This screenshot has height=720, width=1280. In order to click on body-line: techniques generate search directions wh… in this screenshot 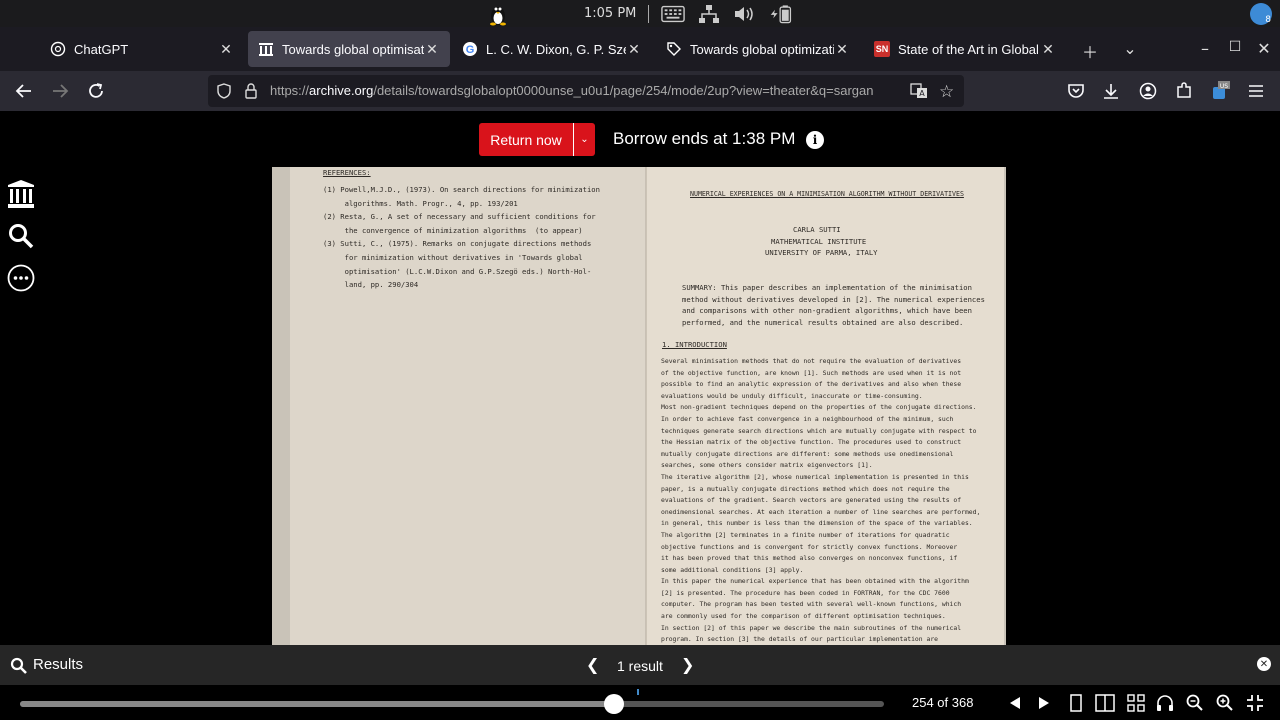, I will do `click(819, 430)`.